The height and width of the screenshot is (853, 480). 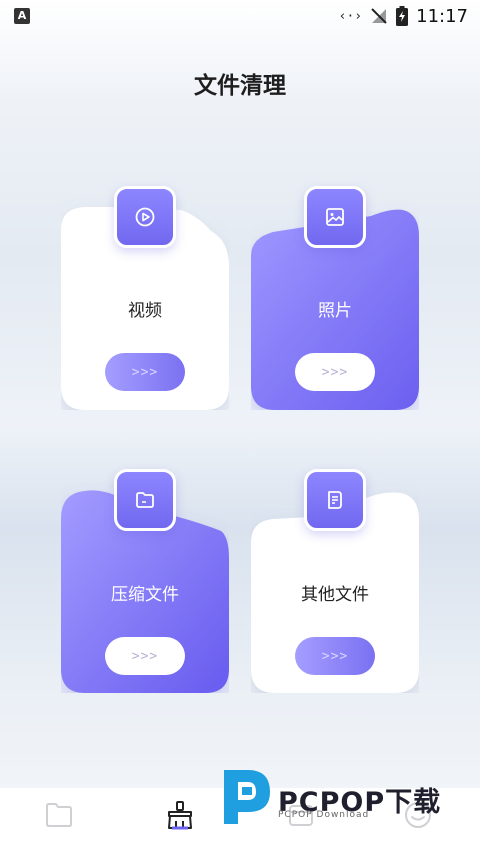 I want to click on watermark-subtitle: PCPOP Download, so click(x=324, y=815).